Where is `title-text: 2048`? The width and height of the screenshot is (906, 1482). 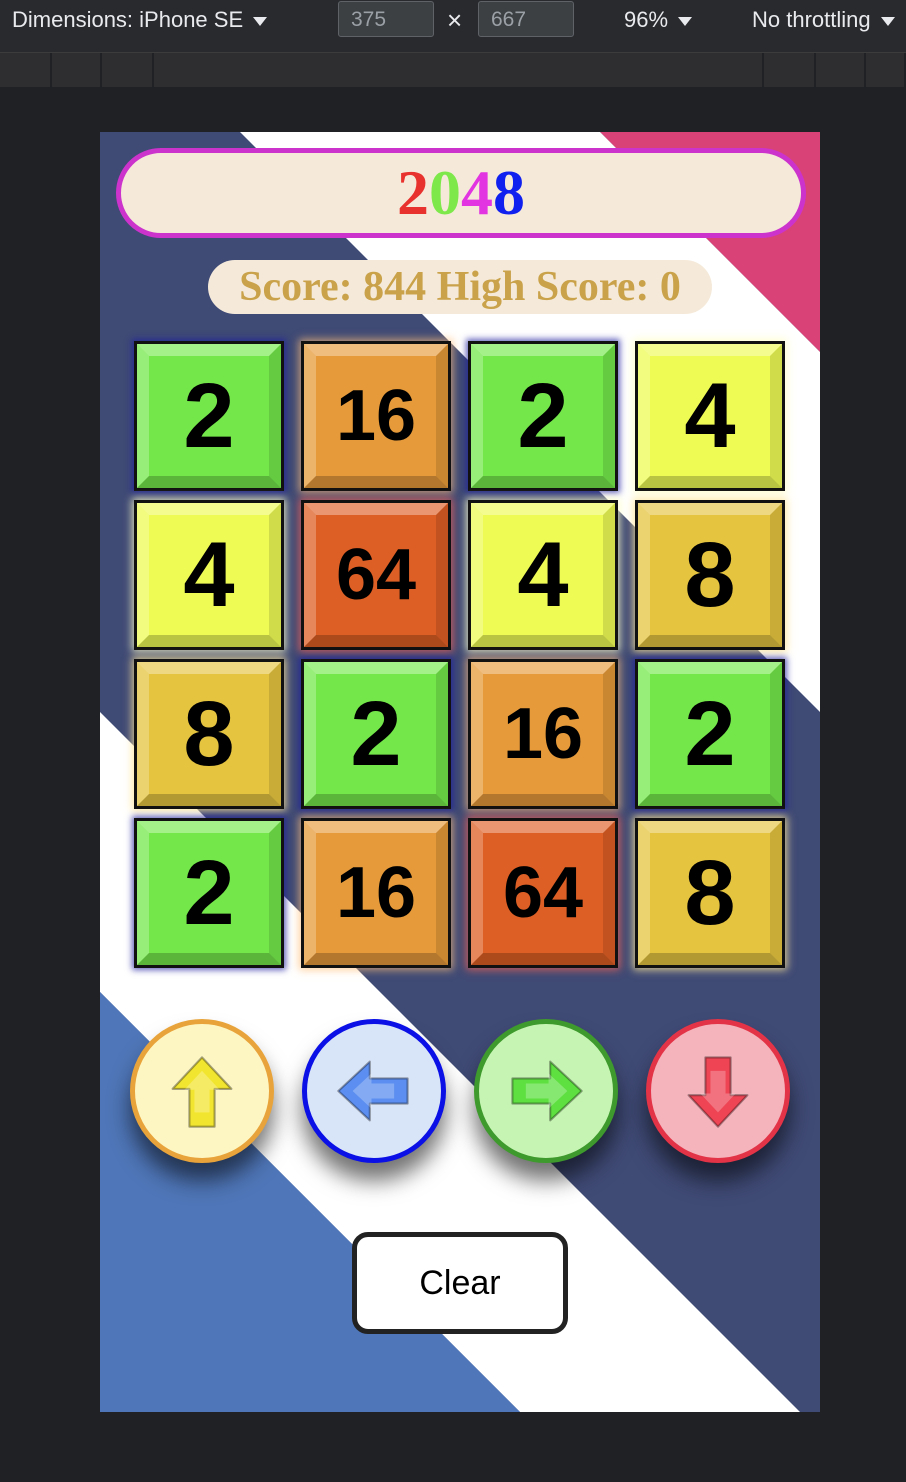 title-text: 2048 is located at coordinates (461, 192).